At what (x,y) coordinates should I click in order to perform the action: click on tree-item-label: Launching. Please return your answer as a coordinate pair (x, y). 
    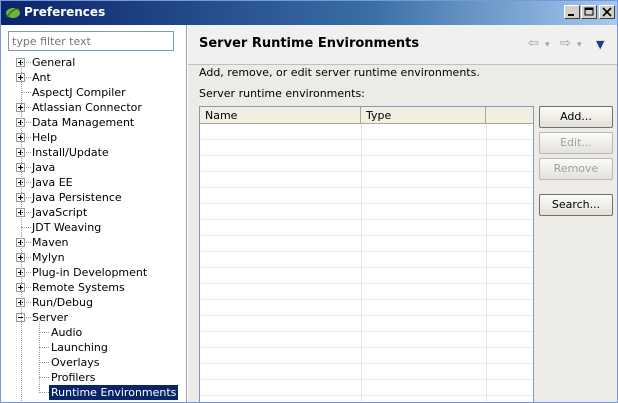
    Looking at the image, I should click on (79, 347).